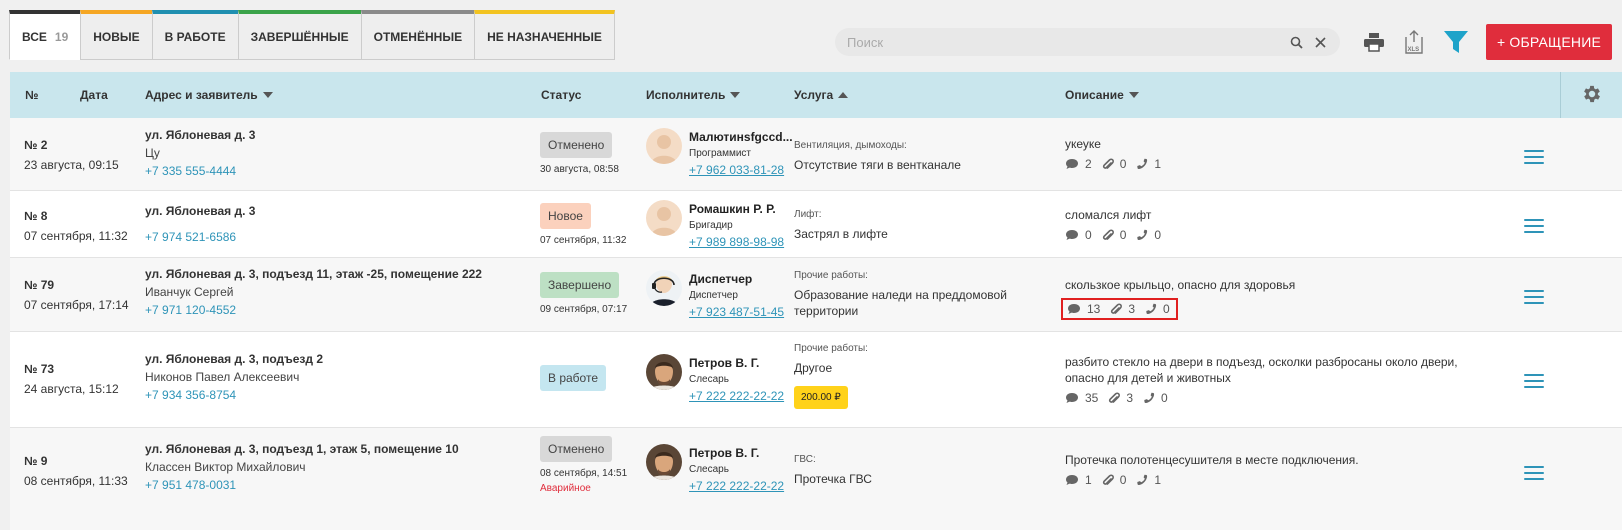 This screenshot has width=1622, height=530. I want to click on applicant-phone: +7 335 555-4444, so click(200, 171).